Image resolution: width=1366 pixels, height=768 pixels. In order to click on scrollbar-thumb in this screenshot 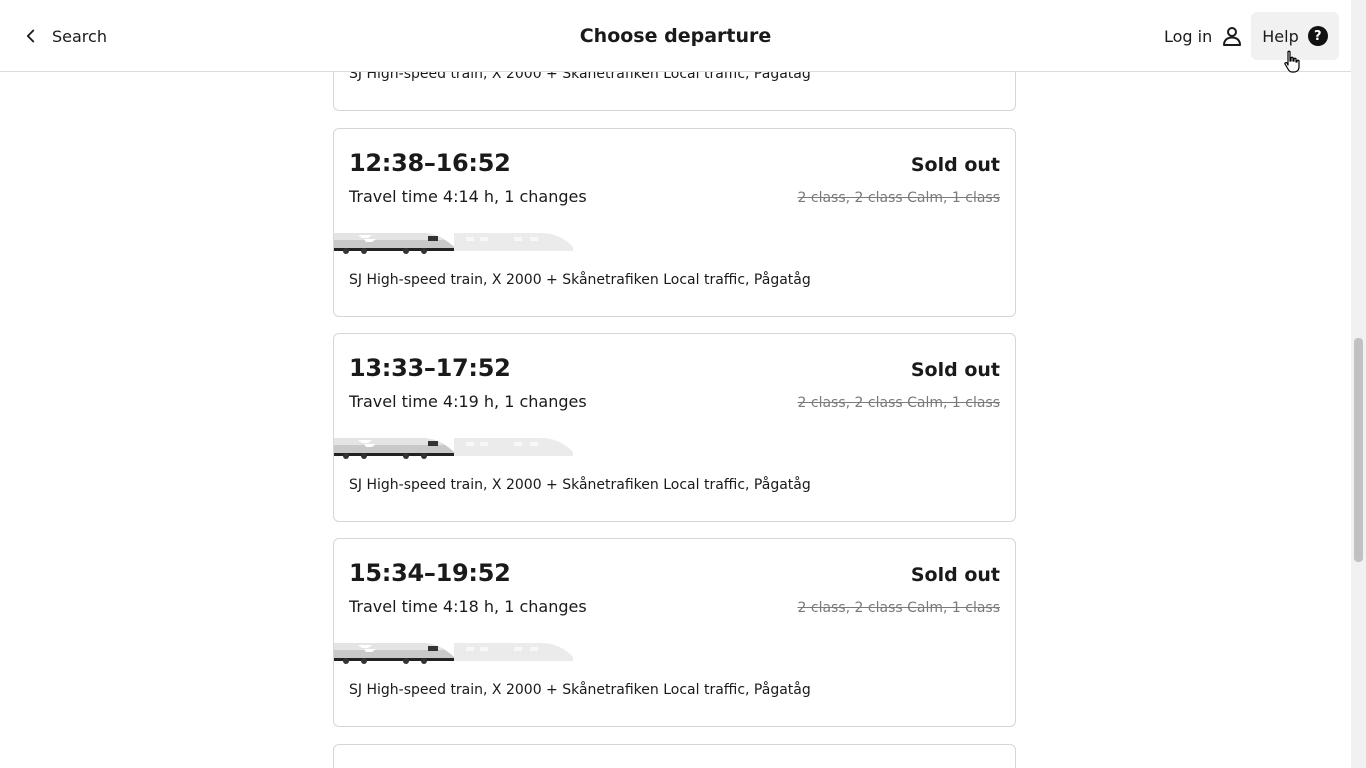, I will do `click(1358, 450)`.